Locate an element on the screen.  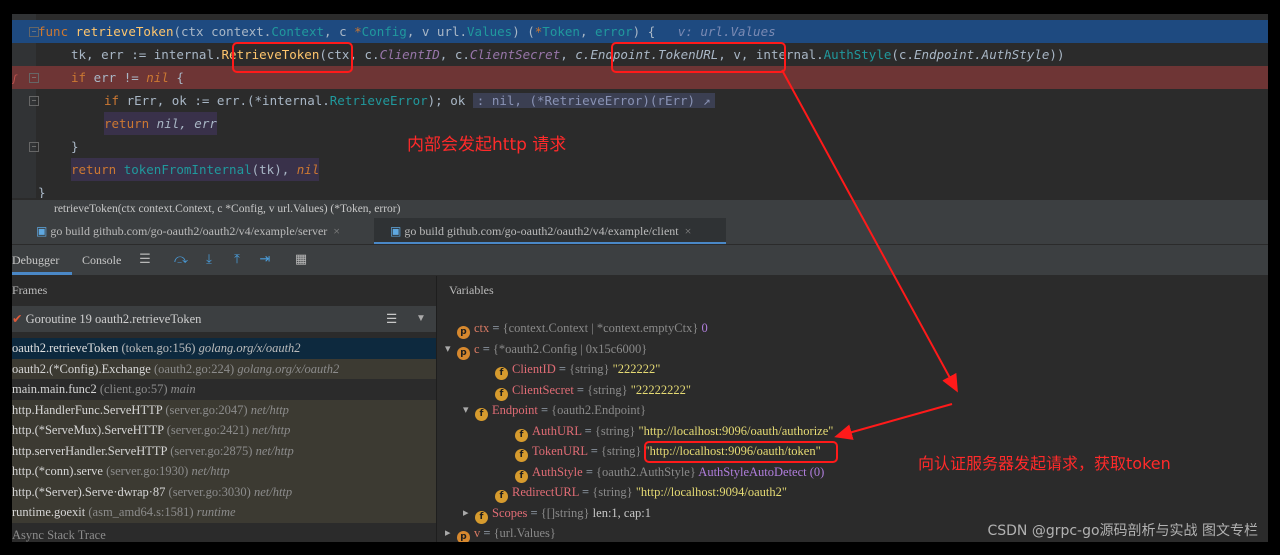
arrow-to-token-url is located at coordinates (869, 231).